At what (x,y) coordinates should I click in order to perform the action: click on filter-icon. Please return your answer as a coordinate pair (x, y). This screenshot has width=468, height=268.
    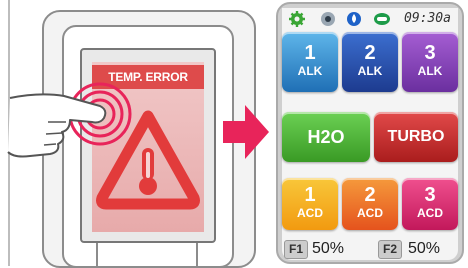
    Looking at the image, I should click on (382, 19).